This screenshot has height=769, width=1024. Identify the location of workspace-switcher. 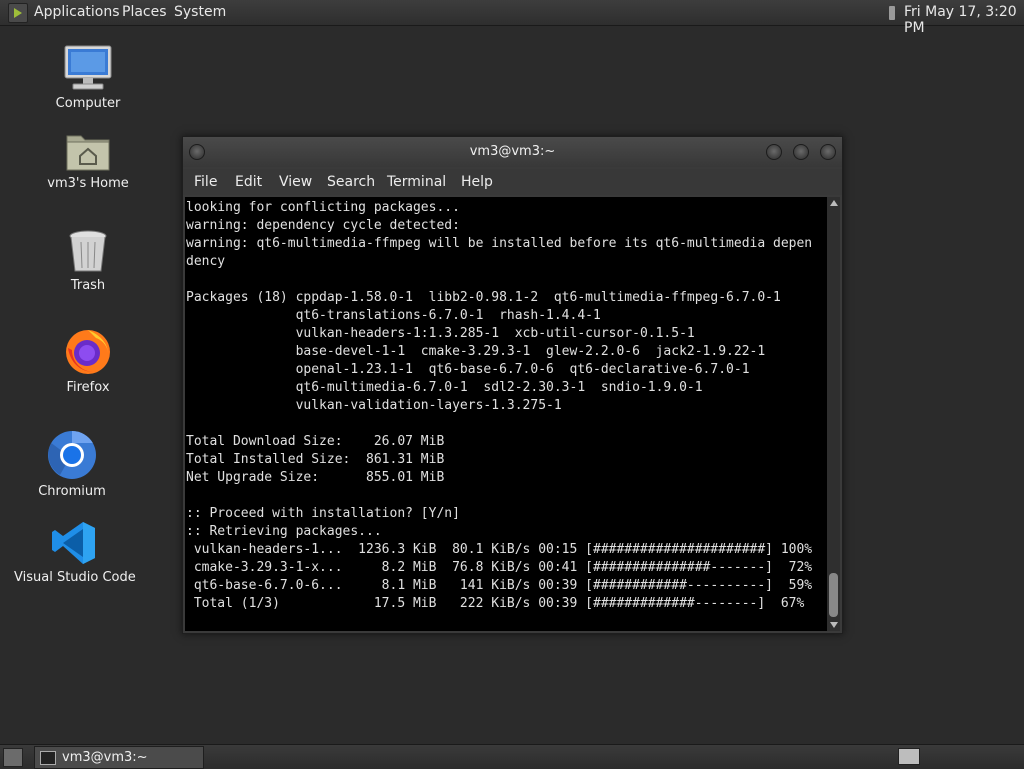
(909, 756).